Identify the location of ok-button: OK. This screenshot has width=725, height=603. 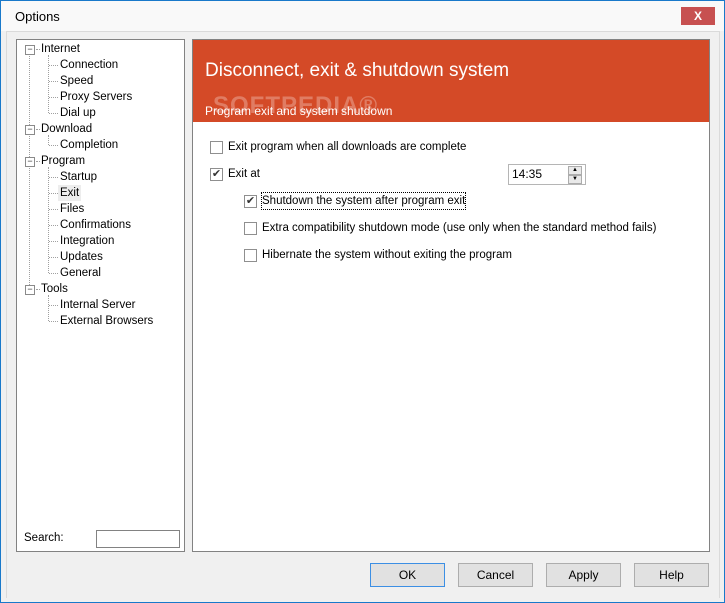
(407, 575).